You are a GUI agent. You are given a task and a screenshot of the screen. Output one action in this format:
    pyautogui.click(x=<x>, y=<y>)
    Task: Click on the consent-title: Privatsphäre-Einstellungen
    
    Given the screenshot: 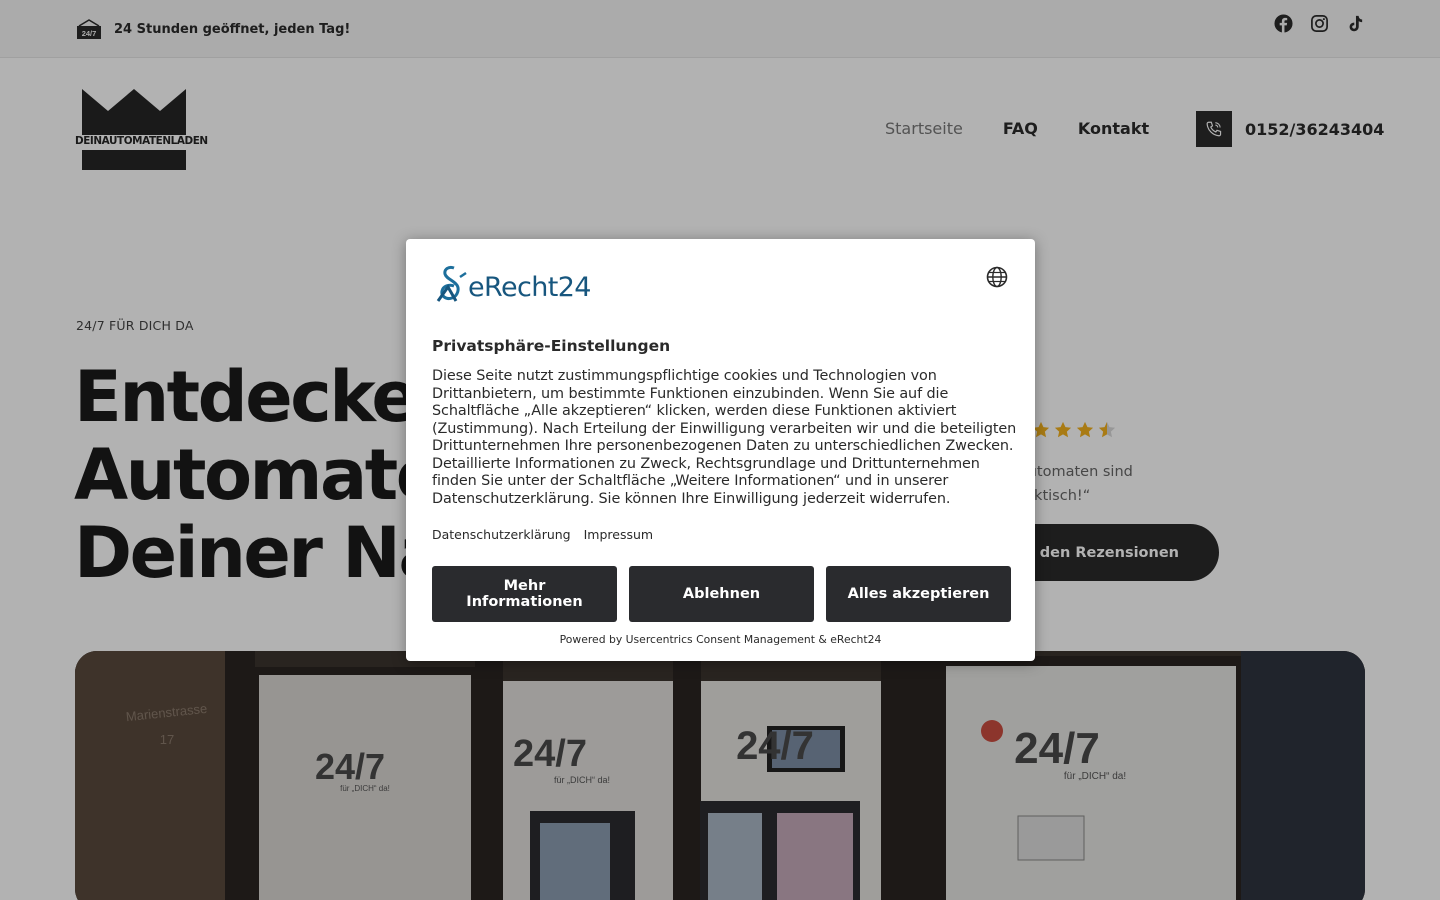 What is the action you would take?
    pyautogui.click(x=551, y=346)
    